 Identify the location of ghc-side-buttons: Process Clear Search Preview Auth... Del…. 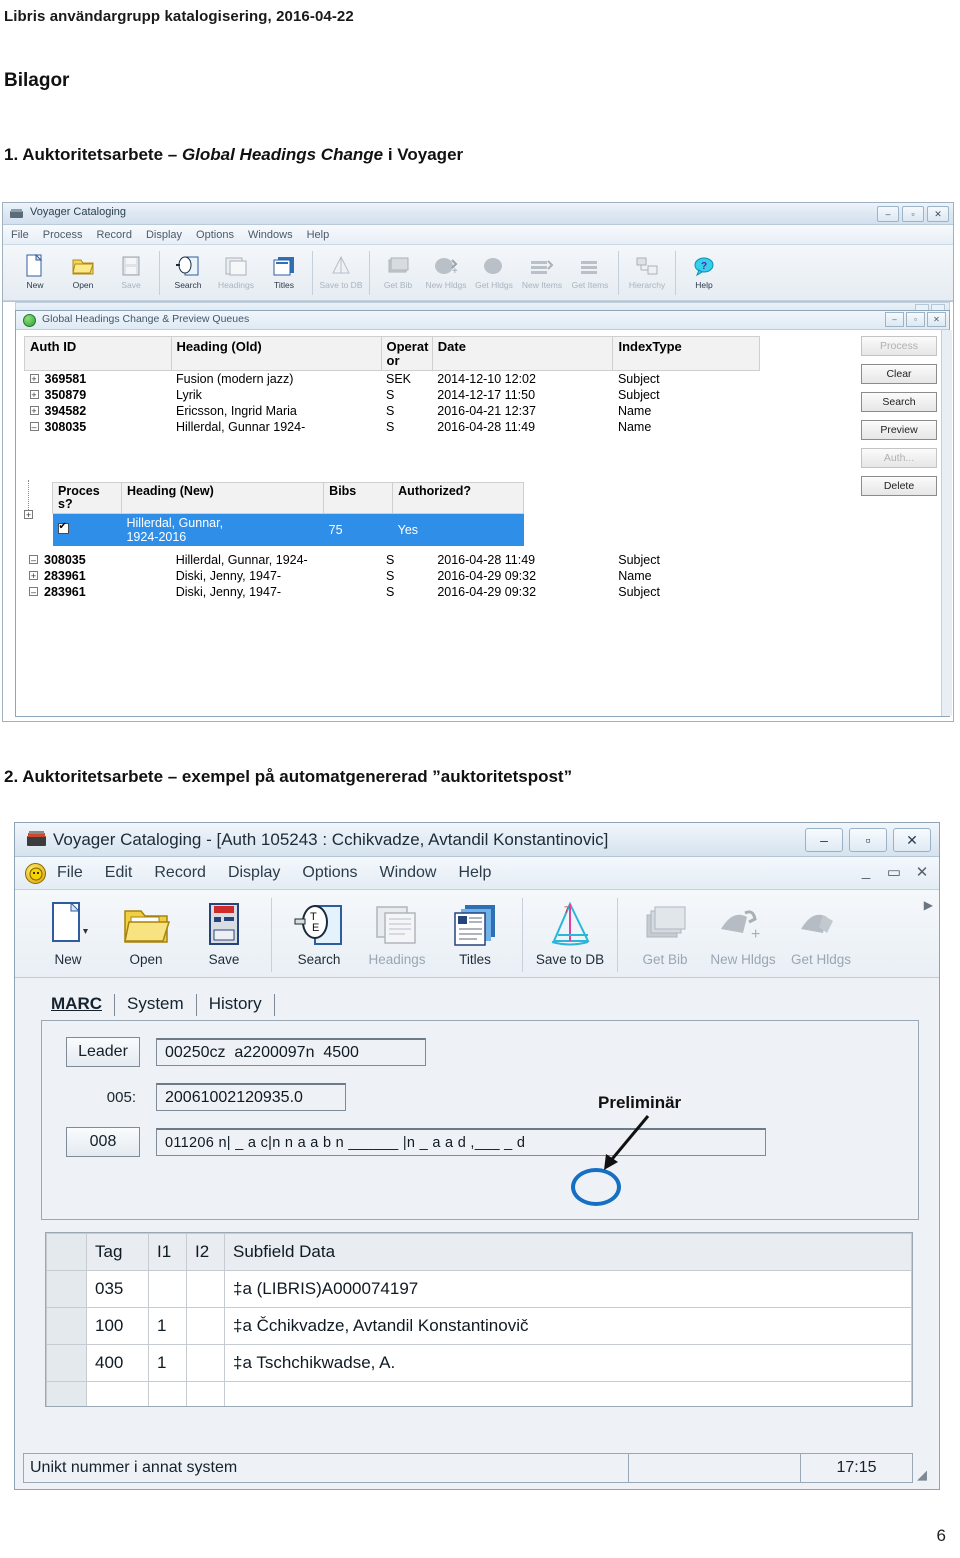
(900, 420).